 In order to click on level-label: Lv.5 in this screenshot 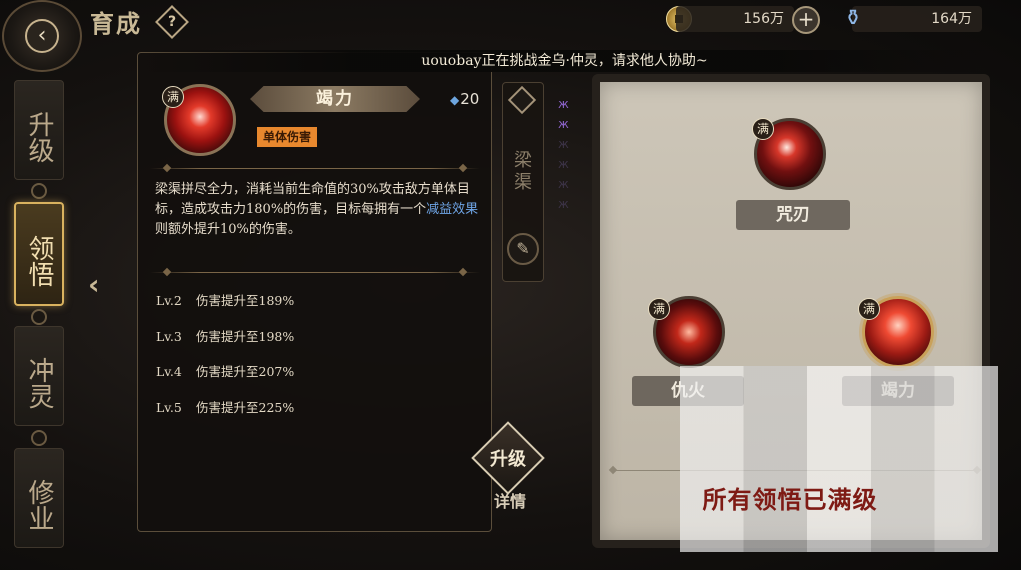, I will do `click(169, 407)`.